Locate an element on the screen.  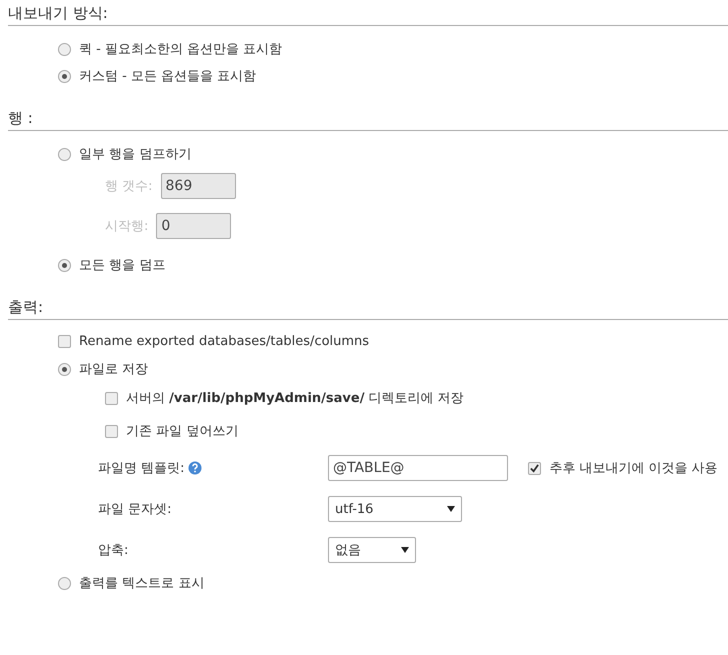
field-label: 파일명 템플릿: is located at coordinates (141, 468).